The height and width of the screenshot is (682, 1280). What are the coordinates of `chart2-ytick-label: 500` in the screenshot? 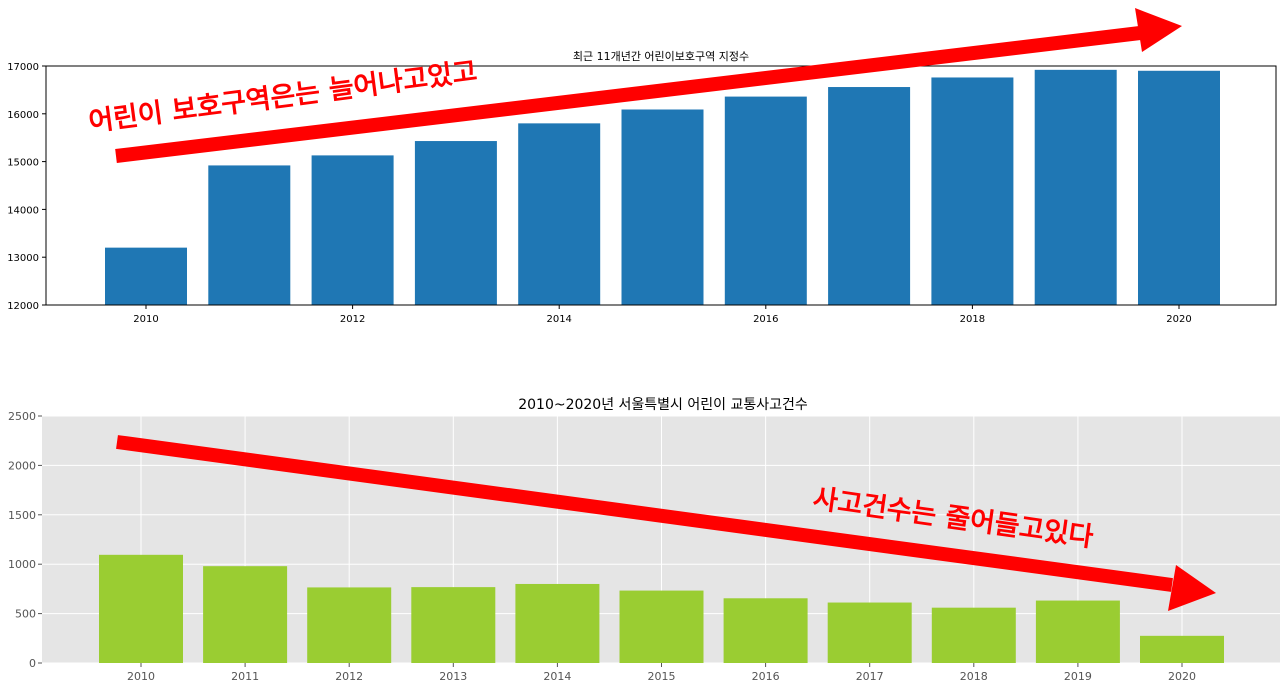 It's located at (25, 614).